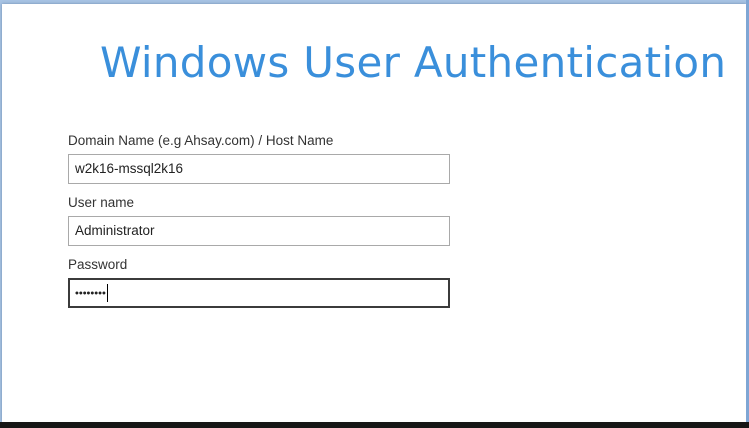  What do you see at coordinates (374, 425) in the screenshot?
I see `window-bottom-border` at bounding box center [374, 425].